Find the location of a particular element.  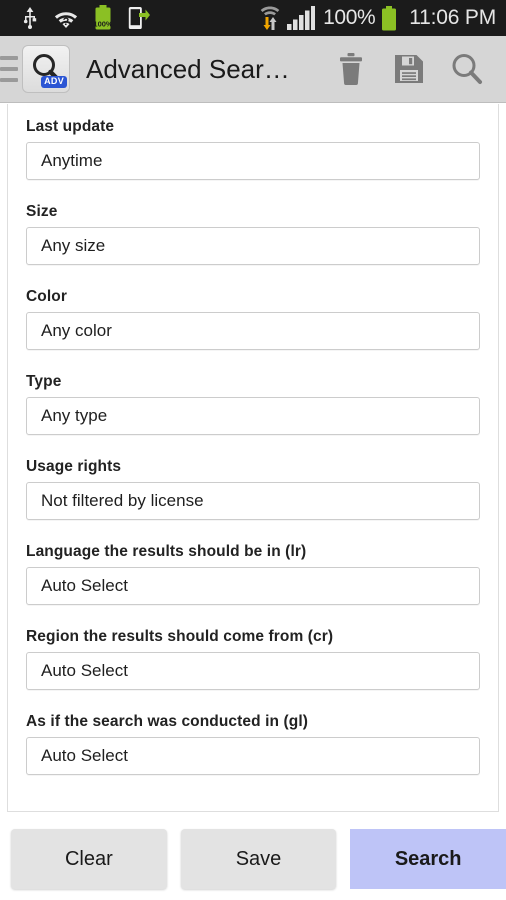

last-update-select: Anytime is located at coordinates (253, 161).